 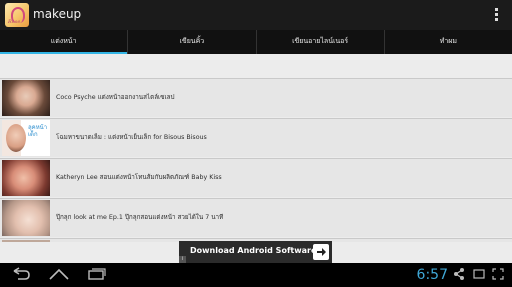 What do you see at coordinates (479, 274) in the screenshot?
I see `screen-icon` at bounding box center [479, 274].